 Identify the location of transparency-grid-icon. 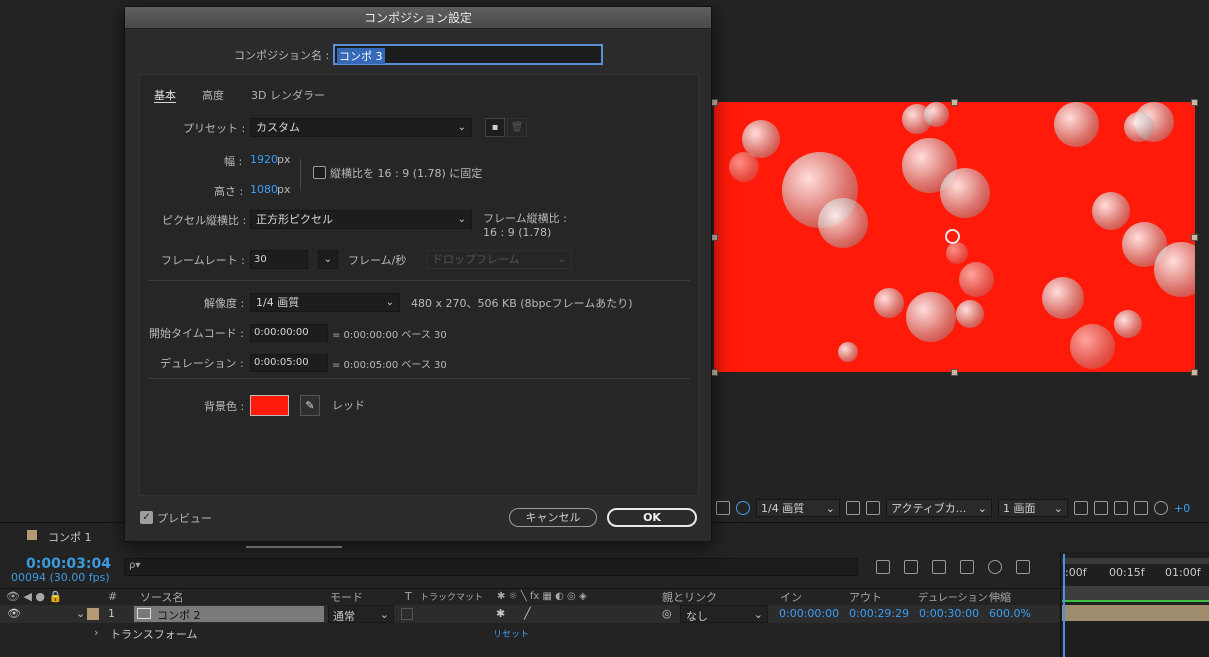
(873, 508).